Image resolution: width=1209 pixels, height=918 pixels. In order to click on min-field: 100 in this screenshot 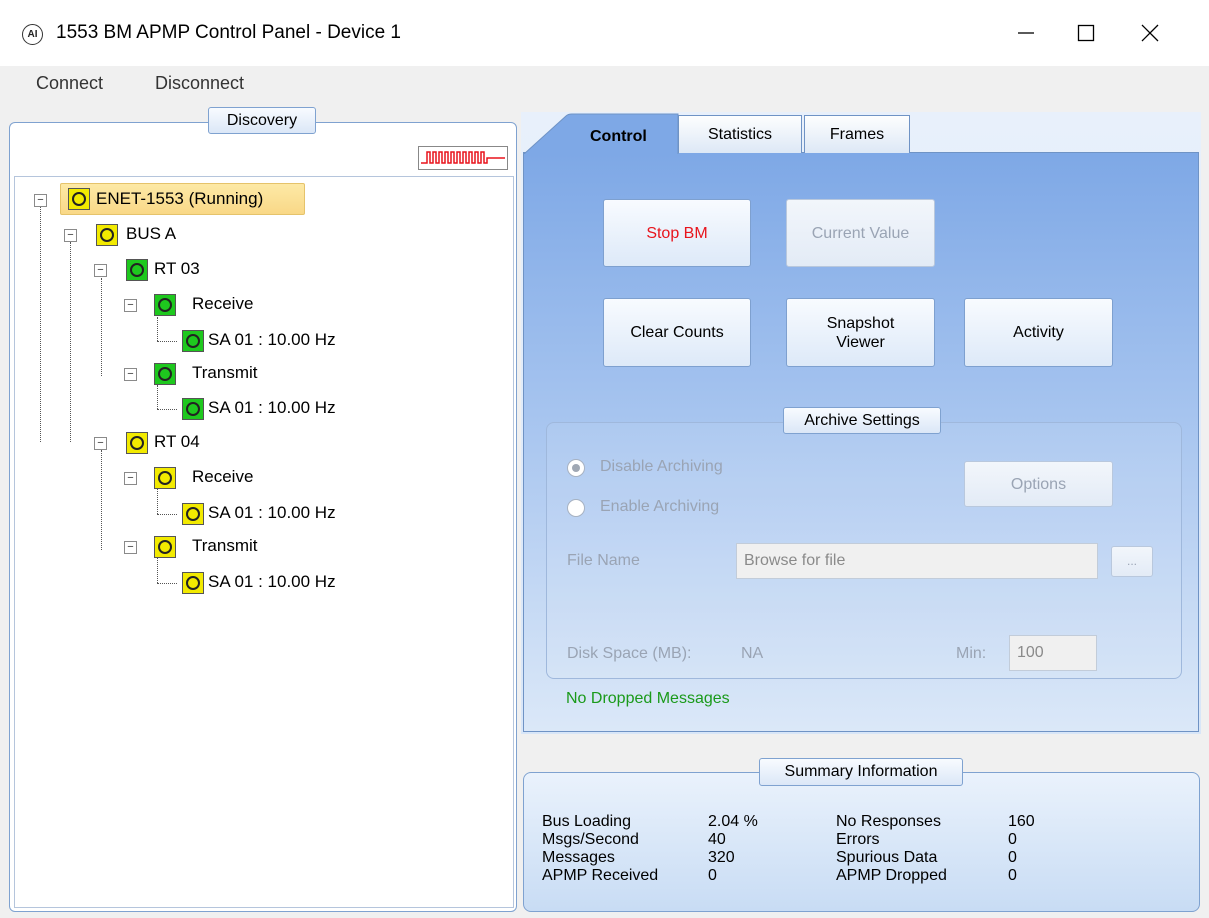, I will do `click(1053, 653)`.